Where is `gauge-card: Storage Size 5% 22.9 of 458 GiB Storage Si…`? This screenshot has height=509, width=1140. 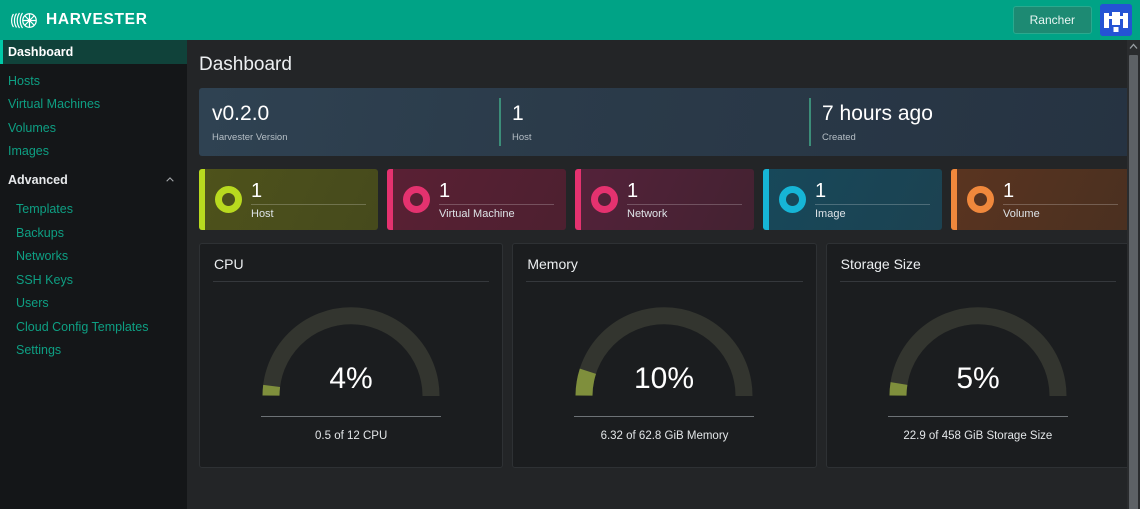 gauge-card: Storage Size 5% 22.9 of 458 GiB Storage Si… is located at coordinates (977, 355).